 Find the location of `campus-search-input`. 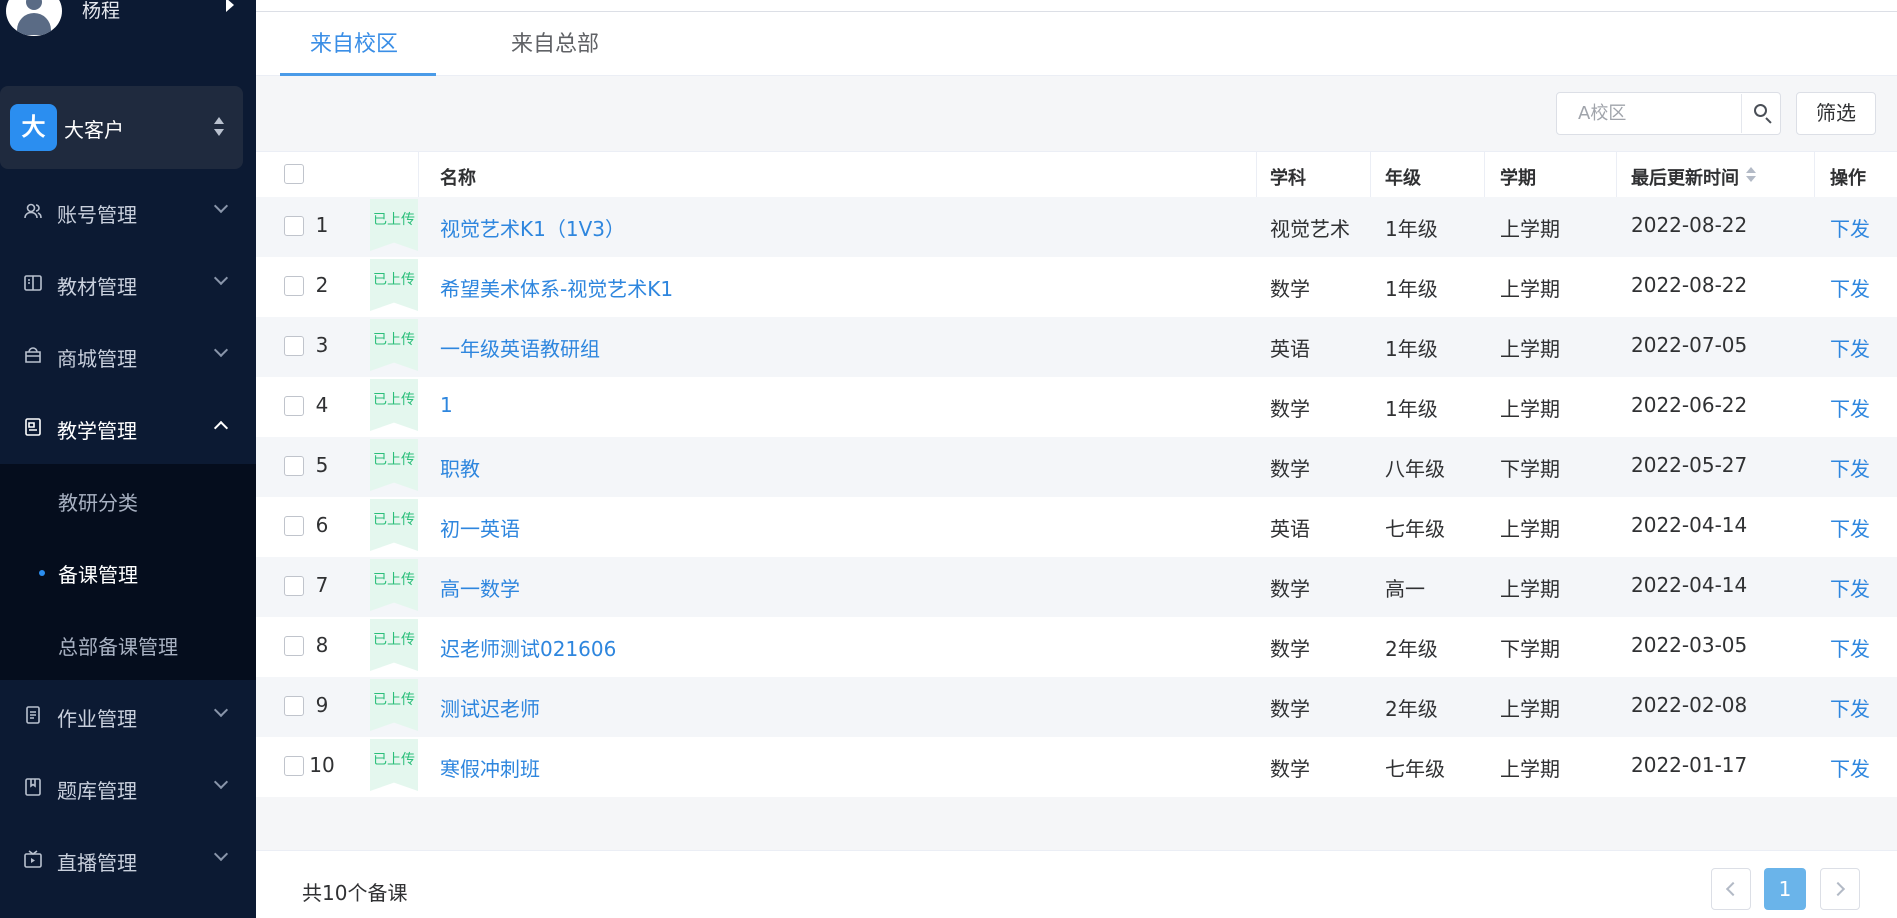

campus-search-input is located at coordinates (1648, 113).